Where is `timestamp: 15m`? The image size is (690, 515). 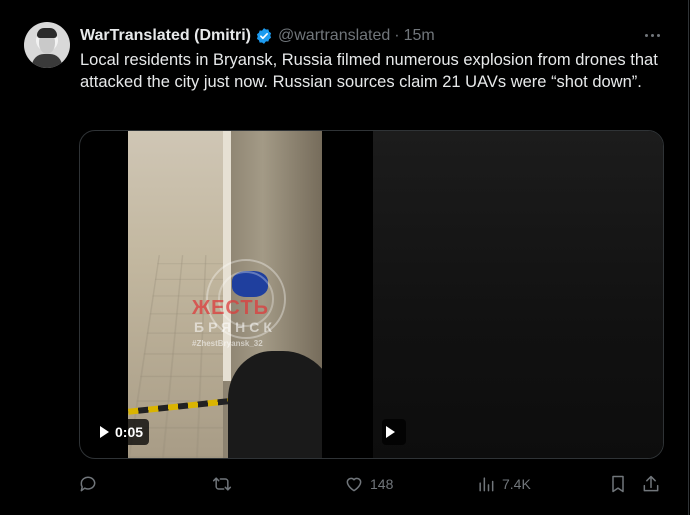
timestamp: 15m is located at coordinates (419, 36).